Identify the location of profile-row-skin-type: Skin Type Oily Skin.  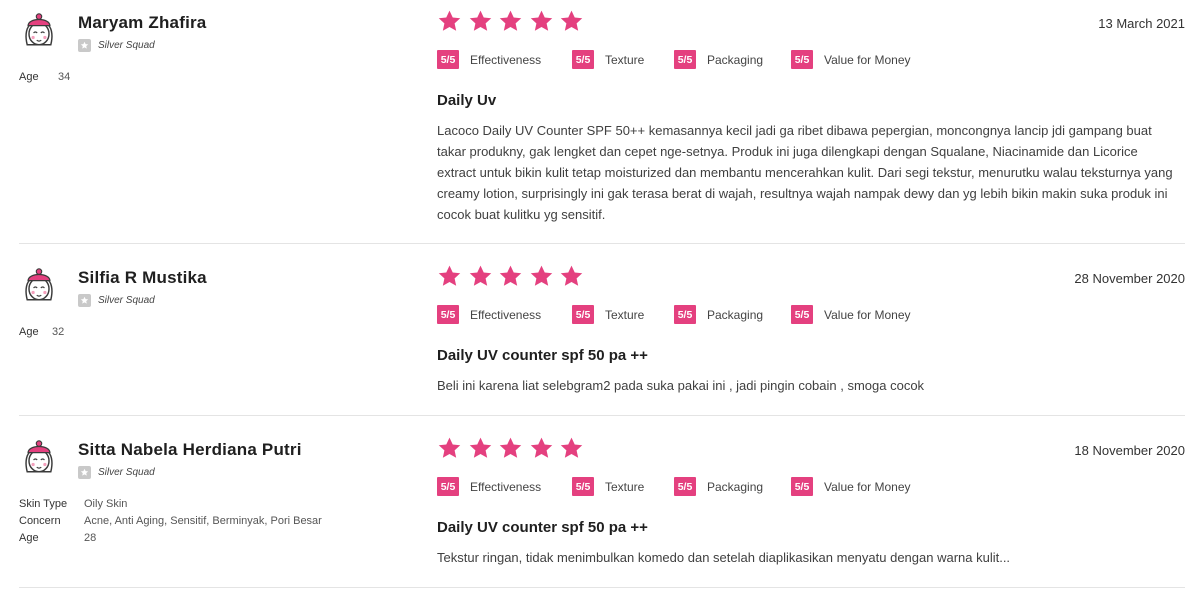
(170, 503).